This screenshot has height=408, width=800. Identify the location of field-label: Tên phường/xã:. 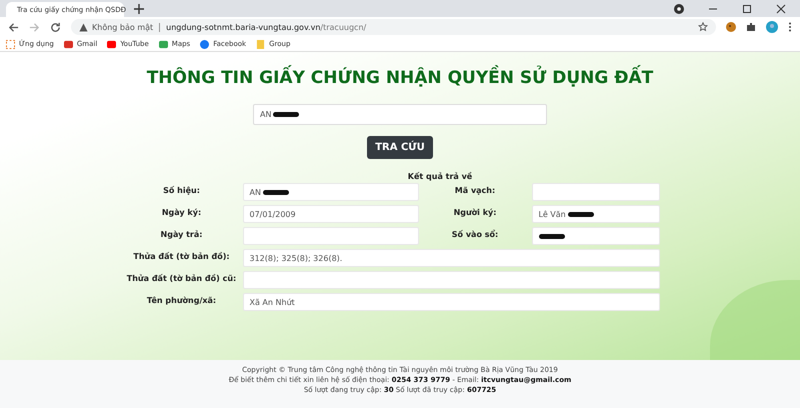
(182, 300).